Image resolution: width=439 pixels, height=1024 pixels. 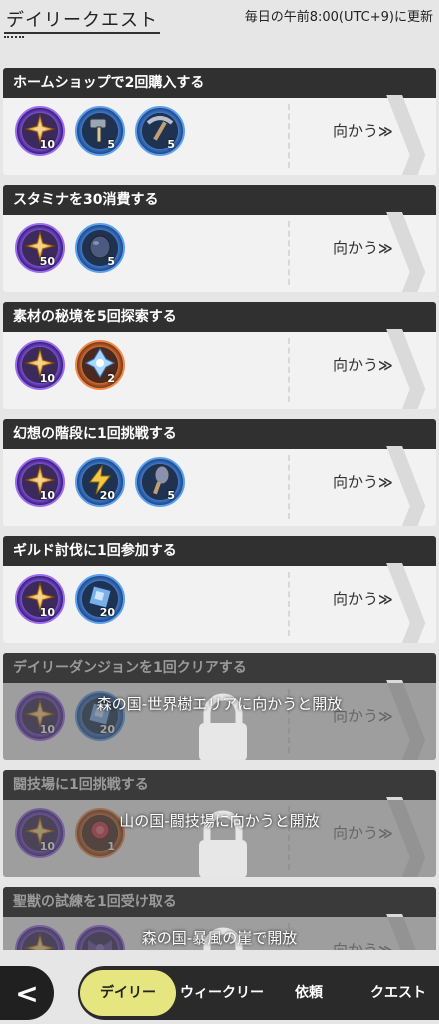 What do you see at coordinates (128, 993) in the screenshot?
I see `tab-daily: デイリー` at bounding box center [128, 993].